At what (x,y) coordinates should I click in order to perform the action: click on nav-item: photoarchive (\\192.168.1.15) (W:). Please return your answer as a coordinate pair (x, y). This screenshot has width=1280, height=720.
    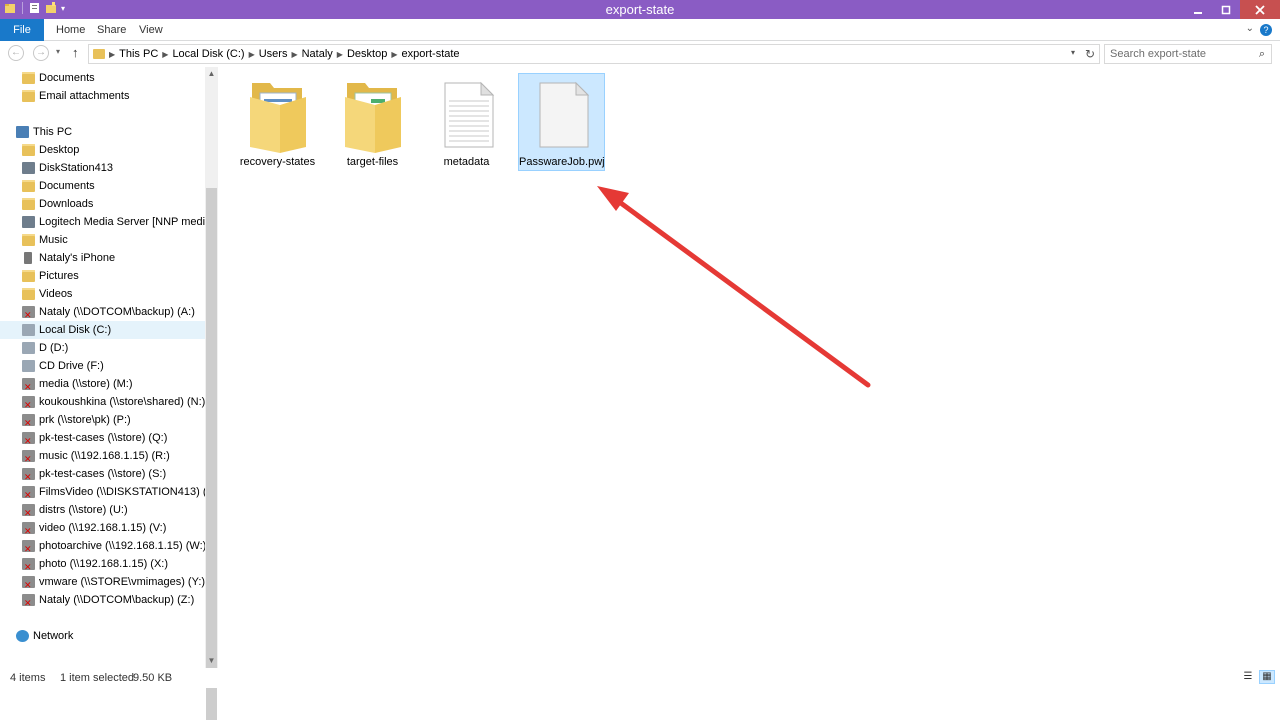
    Looking at the image, I should click on (102, 546).